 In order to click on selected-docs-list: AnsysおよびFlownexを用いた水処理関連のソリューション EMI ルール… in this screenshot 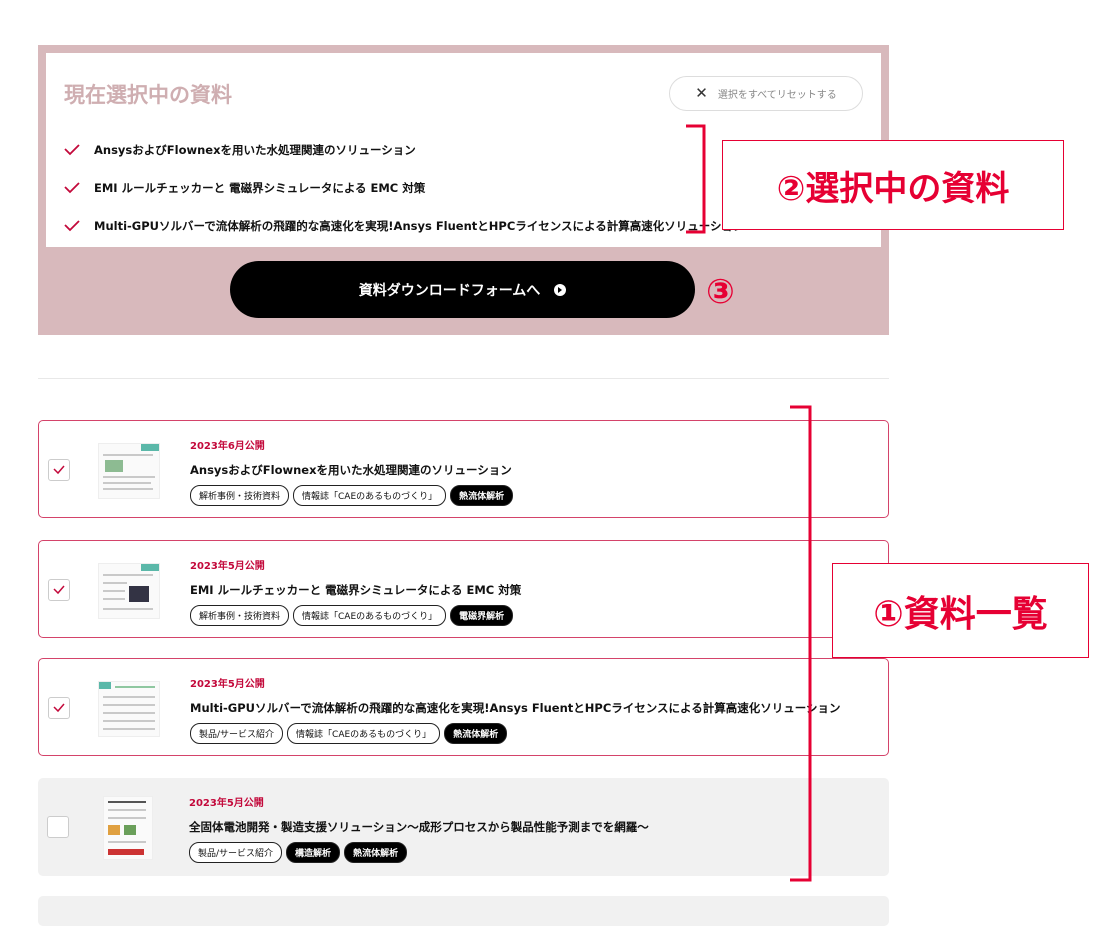, I will do `click(404, 188)`.